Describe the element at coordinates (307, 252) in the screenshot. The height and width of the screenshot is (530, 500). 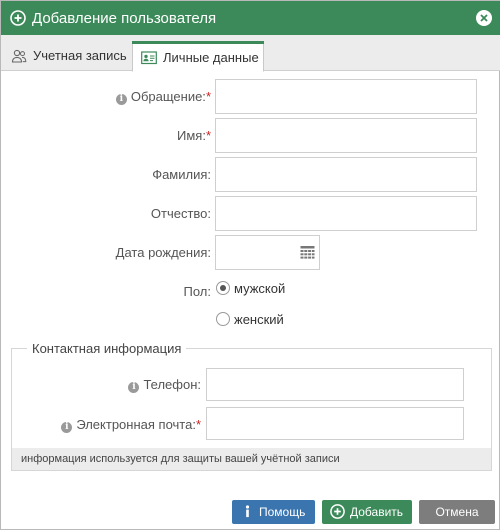
I see `calendar-icon` at that location.